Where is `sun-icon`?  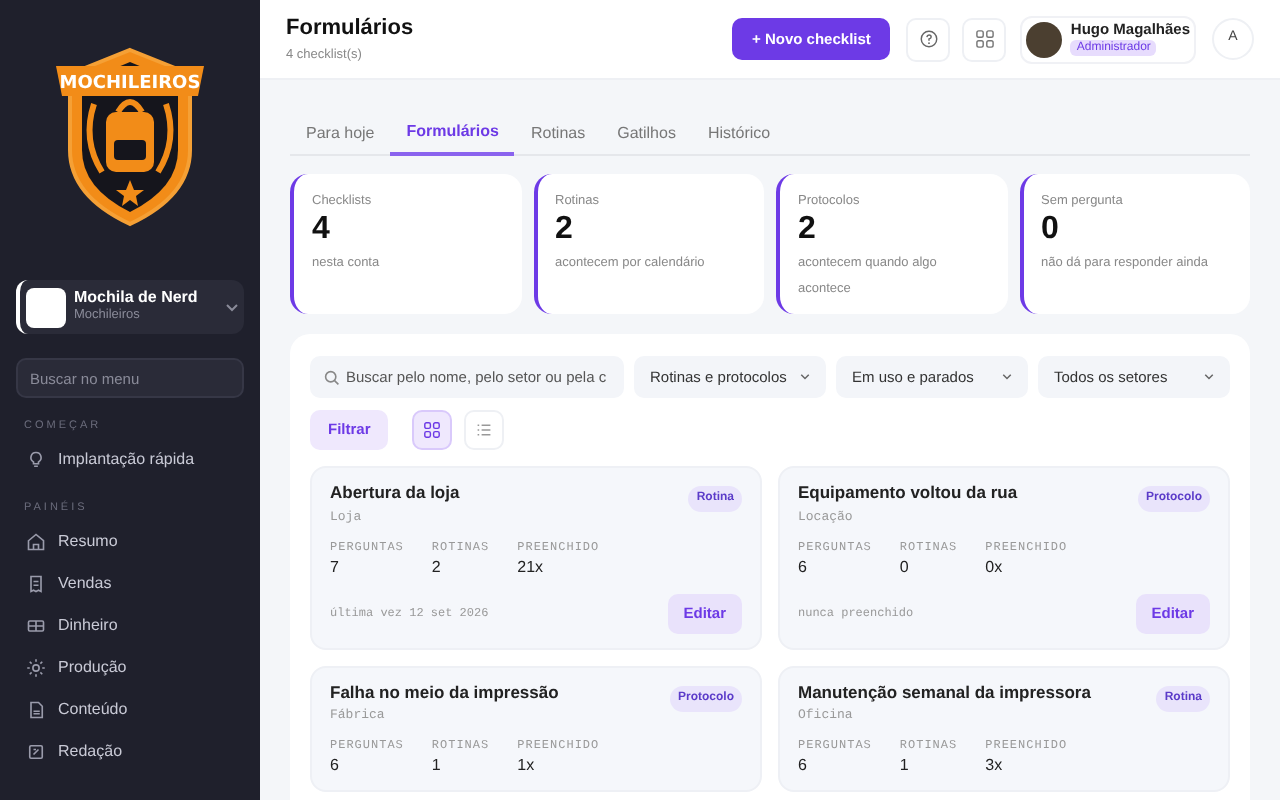
sun-icon is located at coordinates (36, 668).